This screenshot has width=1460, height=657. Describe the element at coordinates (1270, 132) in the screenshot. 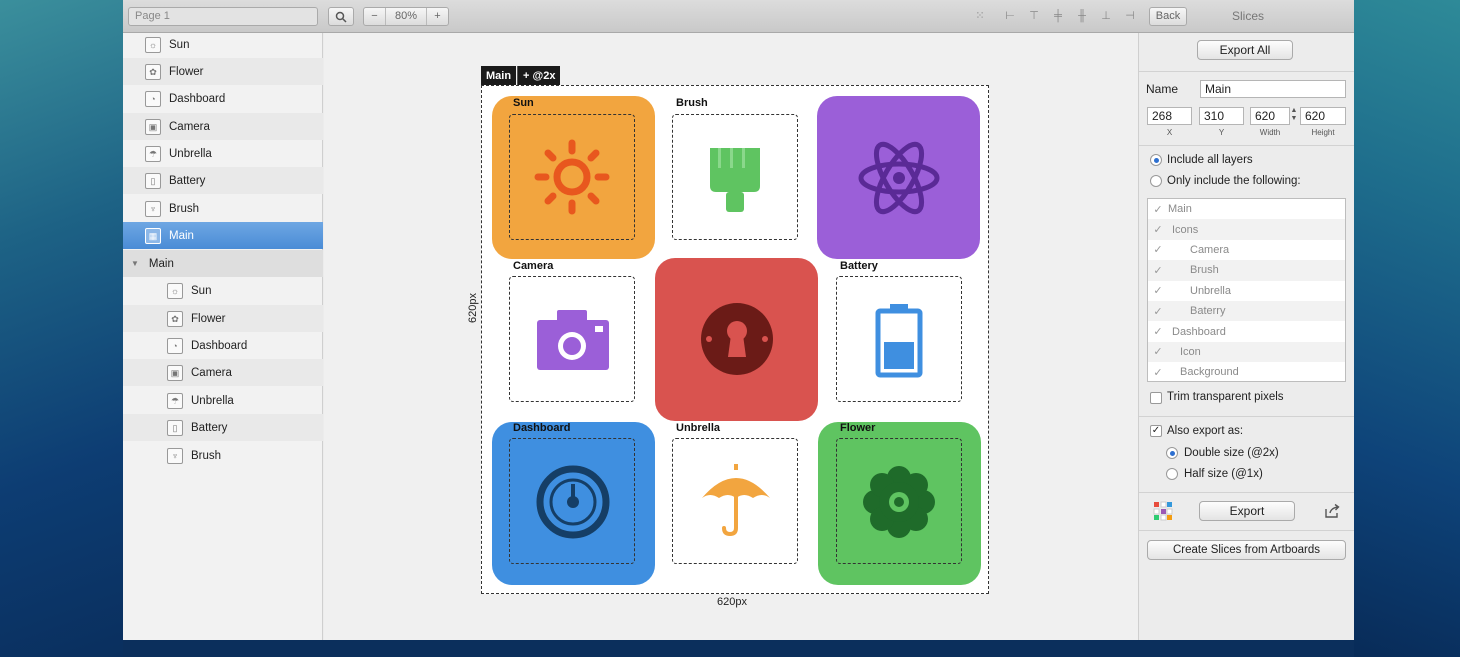

I see `width-caption: Width` at that location.